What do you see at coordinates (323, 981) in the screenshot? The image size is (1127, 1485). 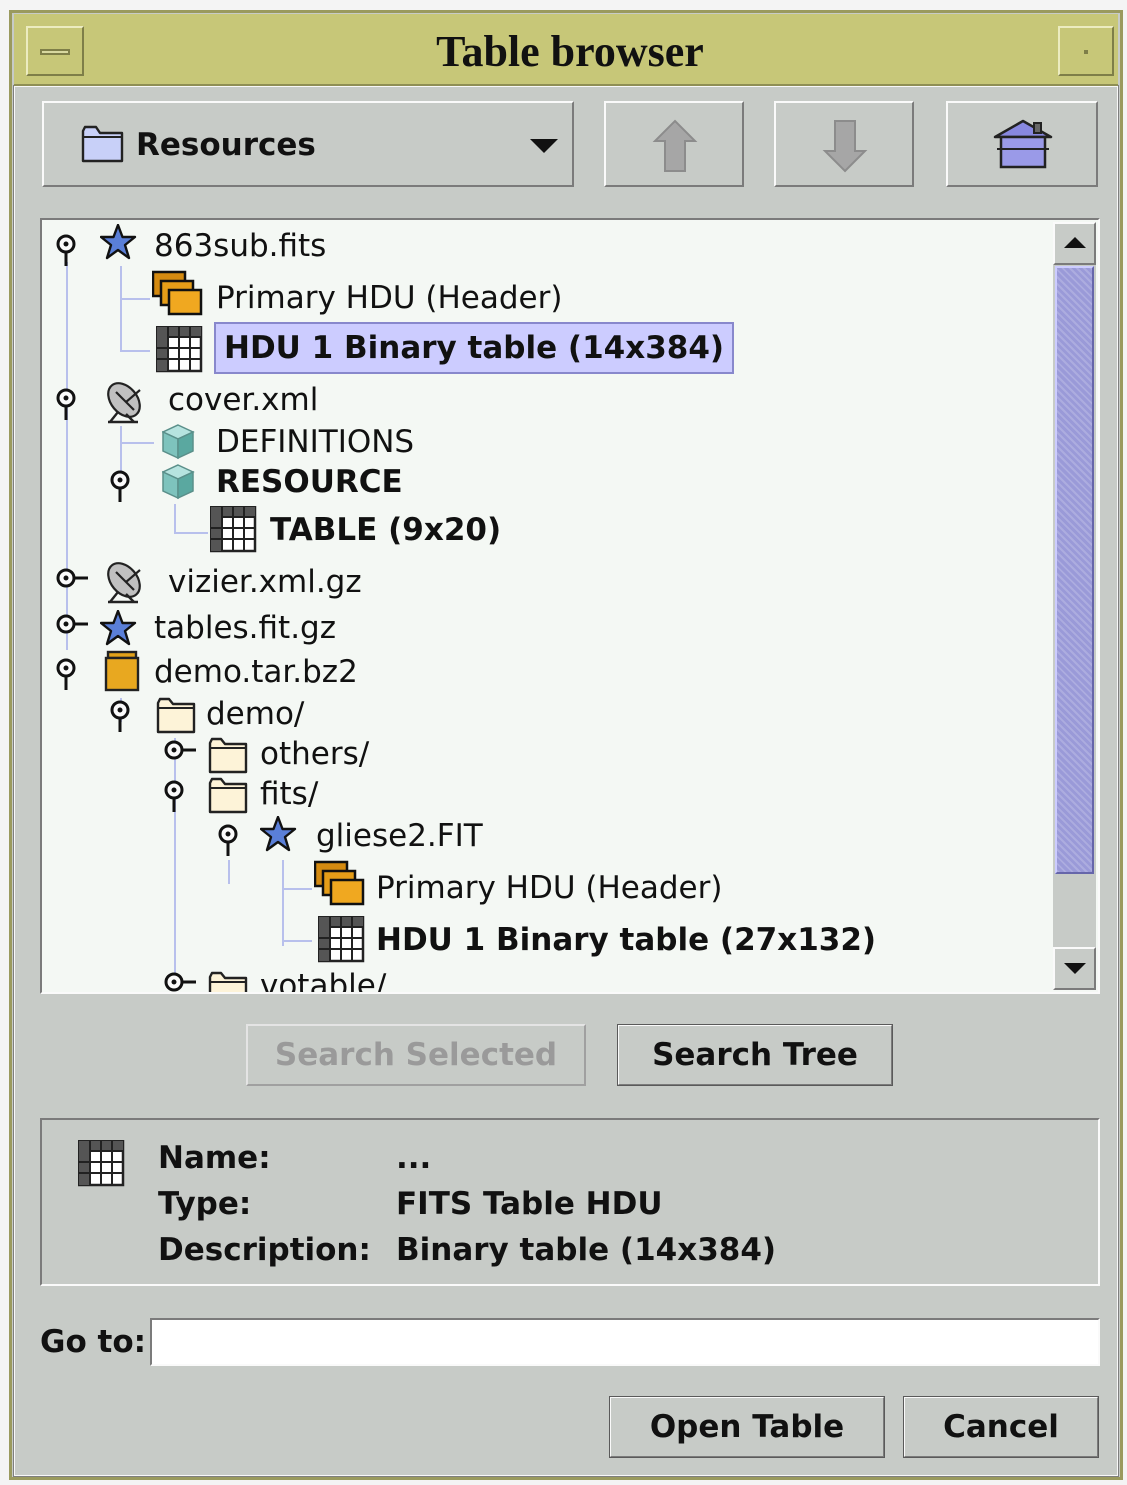 I see `tree-node-label: votable/` at bounding box center [323, 981].